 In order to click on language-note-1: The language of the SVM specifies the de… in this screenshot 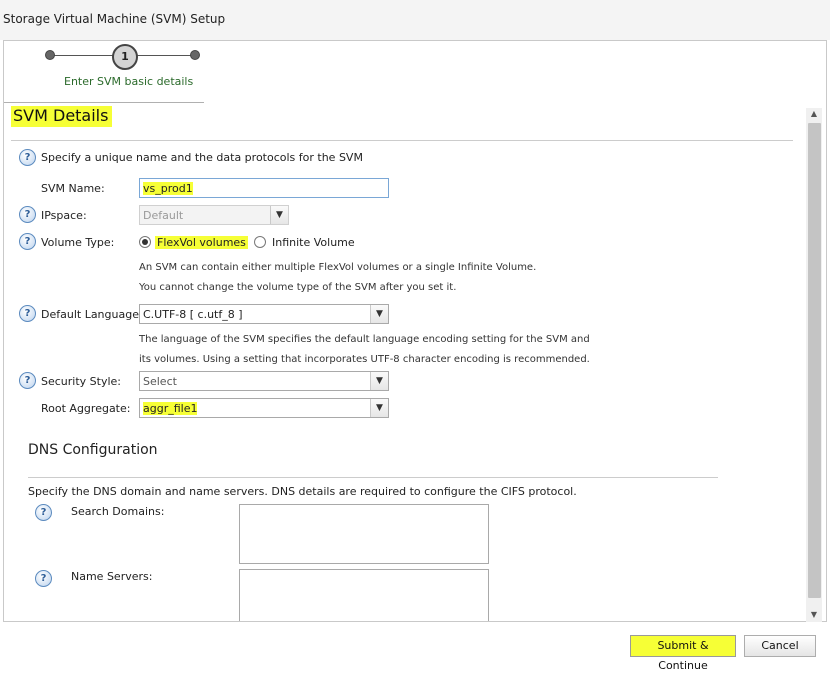, I will do `click(364, 339)`.